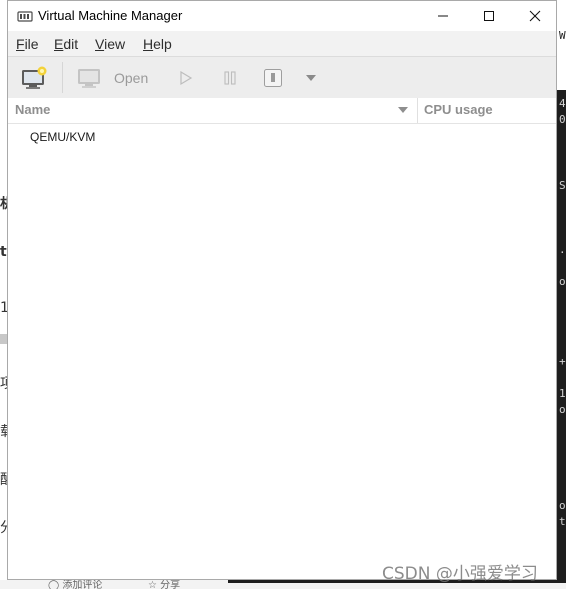  I want to click on open-button: Open, so click(116, 77).